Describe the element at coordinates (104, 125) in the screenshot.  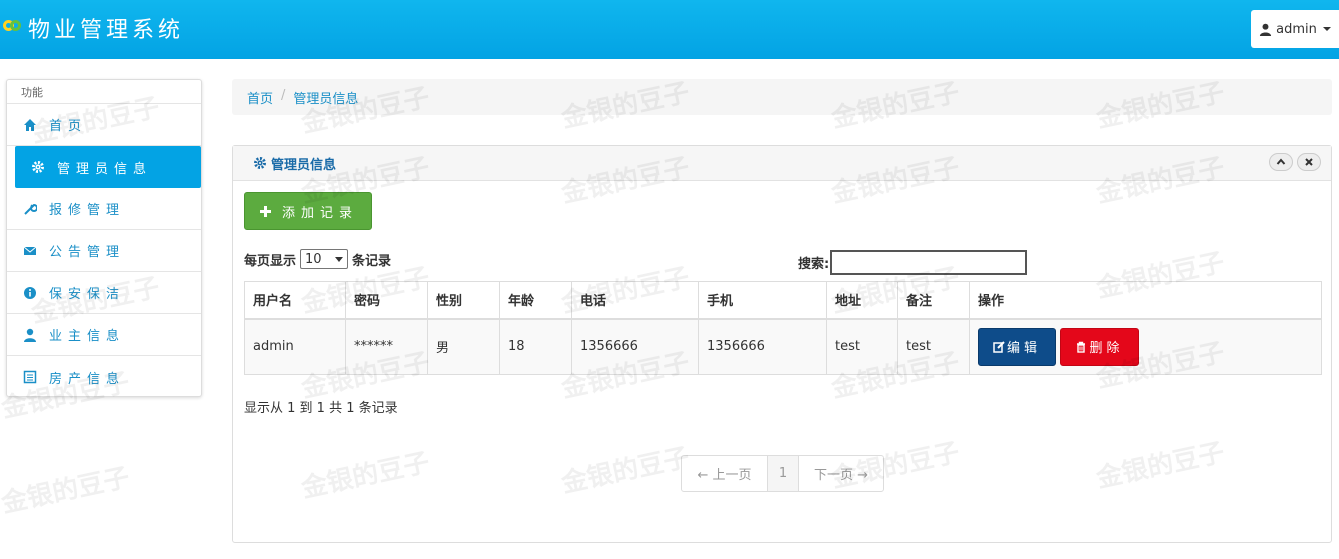
I see `sidebar-item-home: 首页` at that location.